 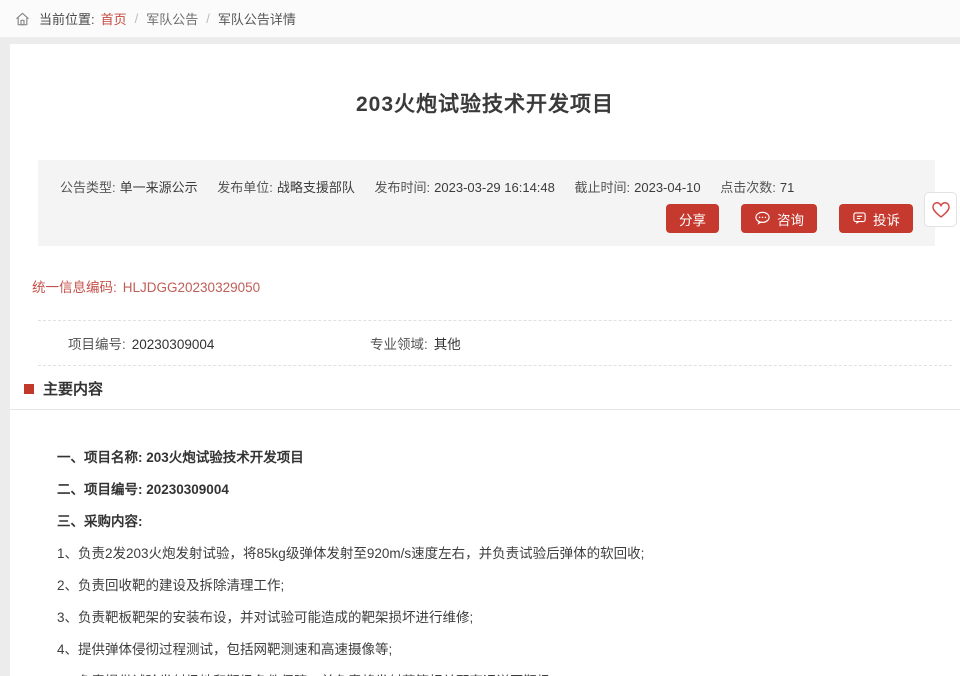 What do you see at coordinates (73, 389) in the screenshot?
I see `section-title: 主要内容` at bounding box center [73, 389].